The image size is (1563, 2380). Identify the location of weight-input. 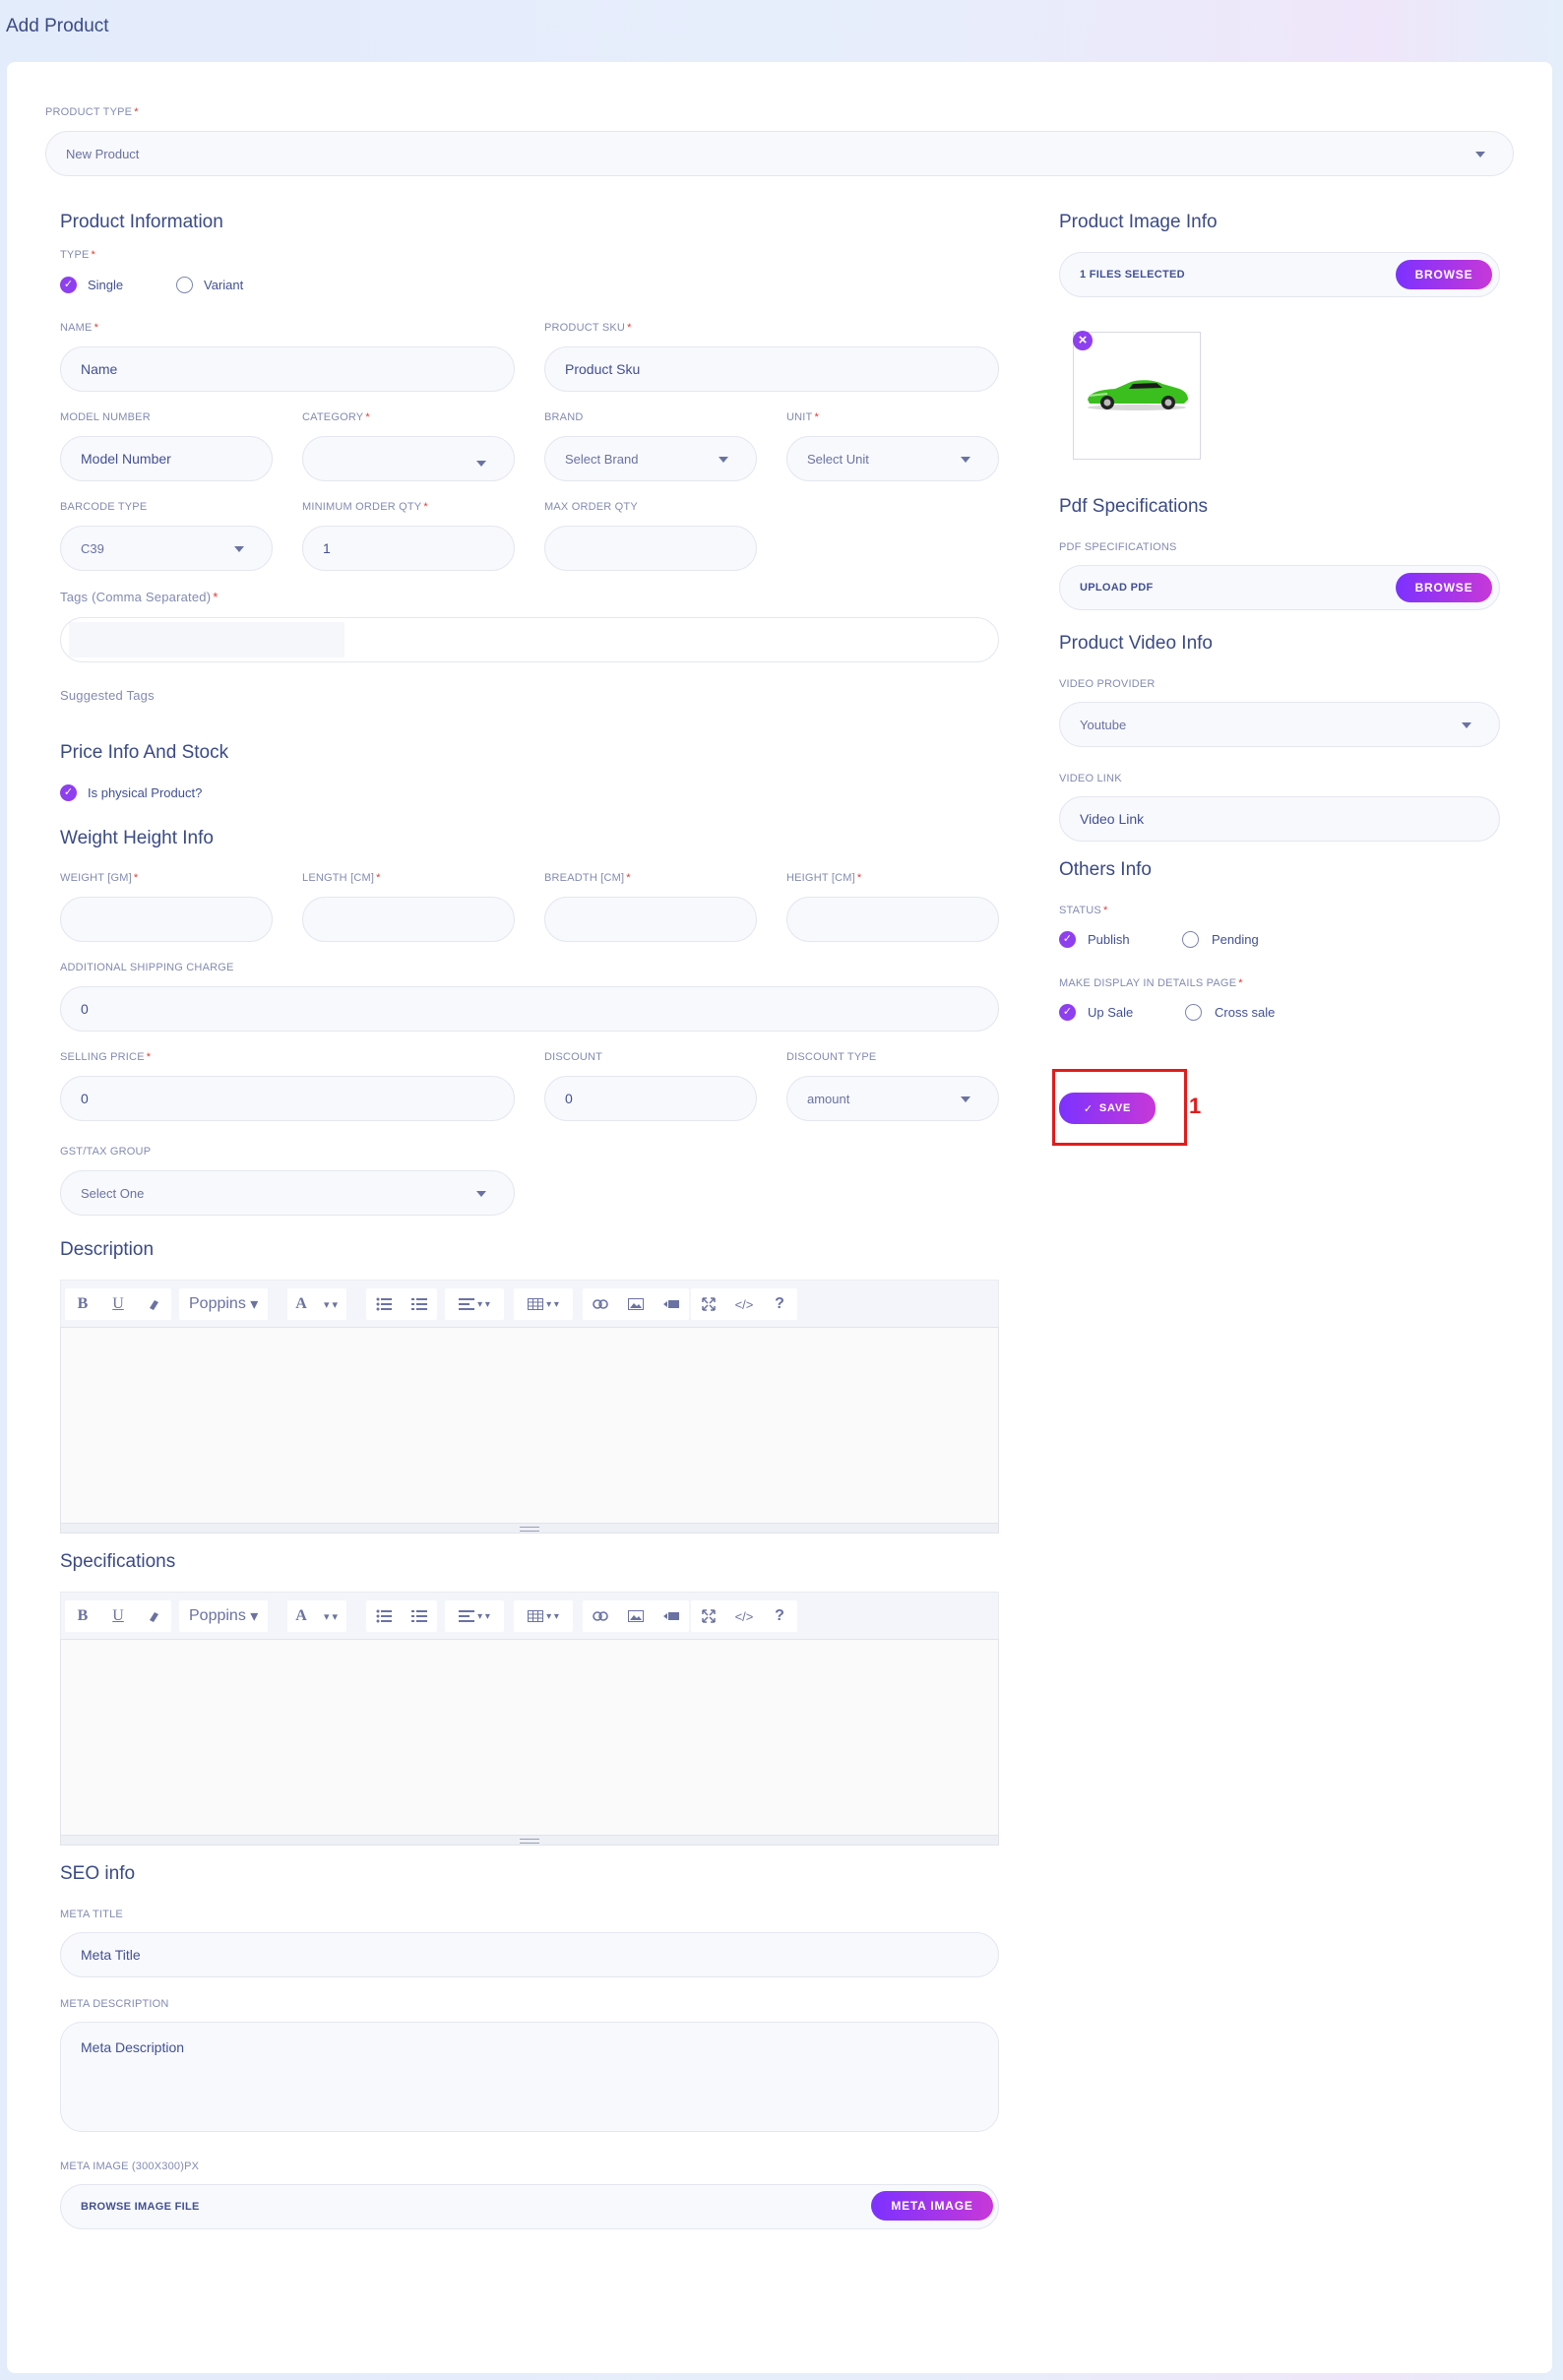
(166, 919).